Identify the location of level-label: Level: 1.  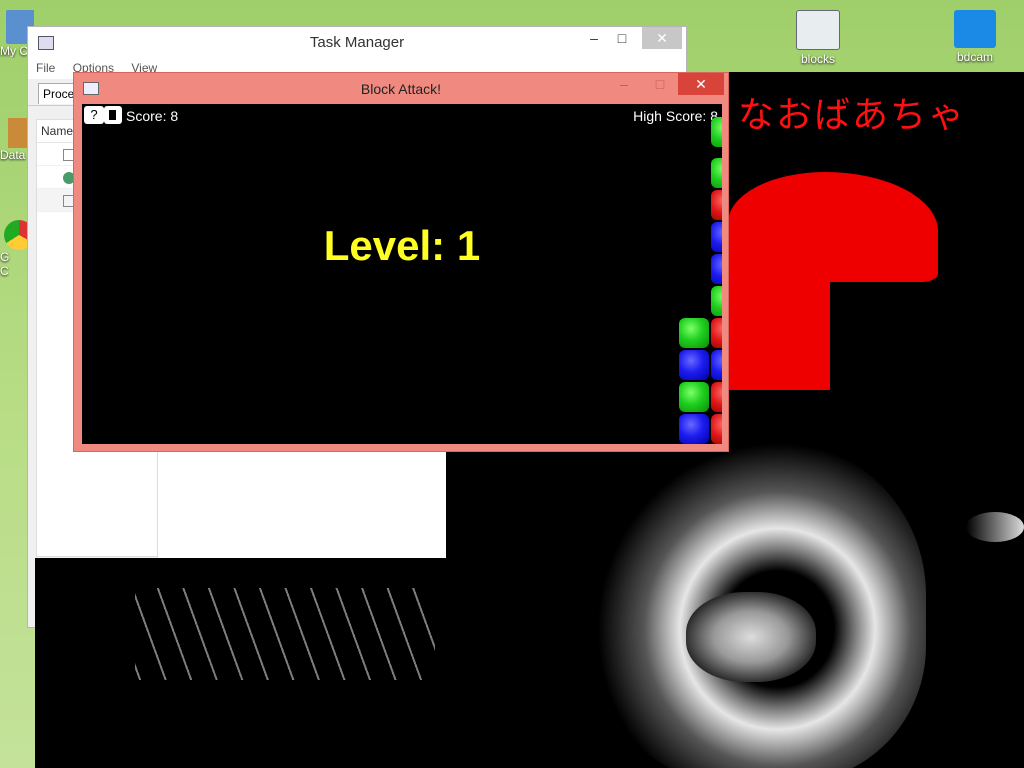
(402, 245).